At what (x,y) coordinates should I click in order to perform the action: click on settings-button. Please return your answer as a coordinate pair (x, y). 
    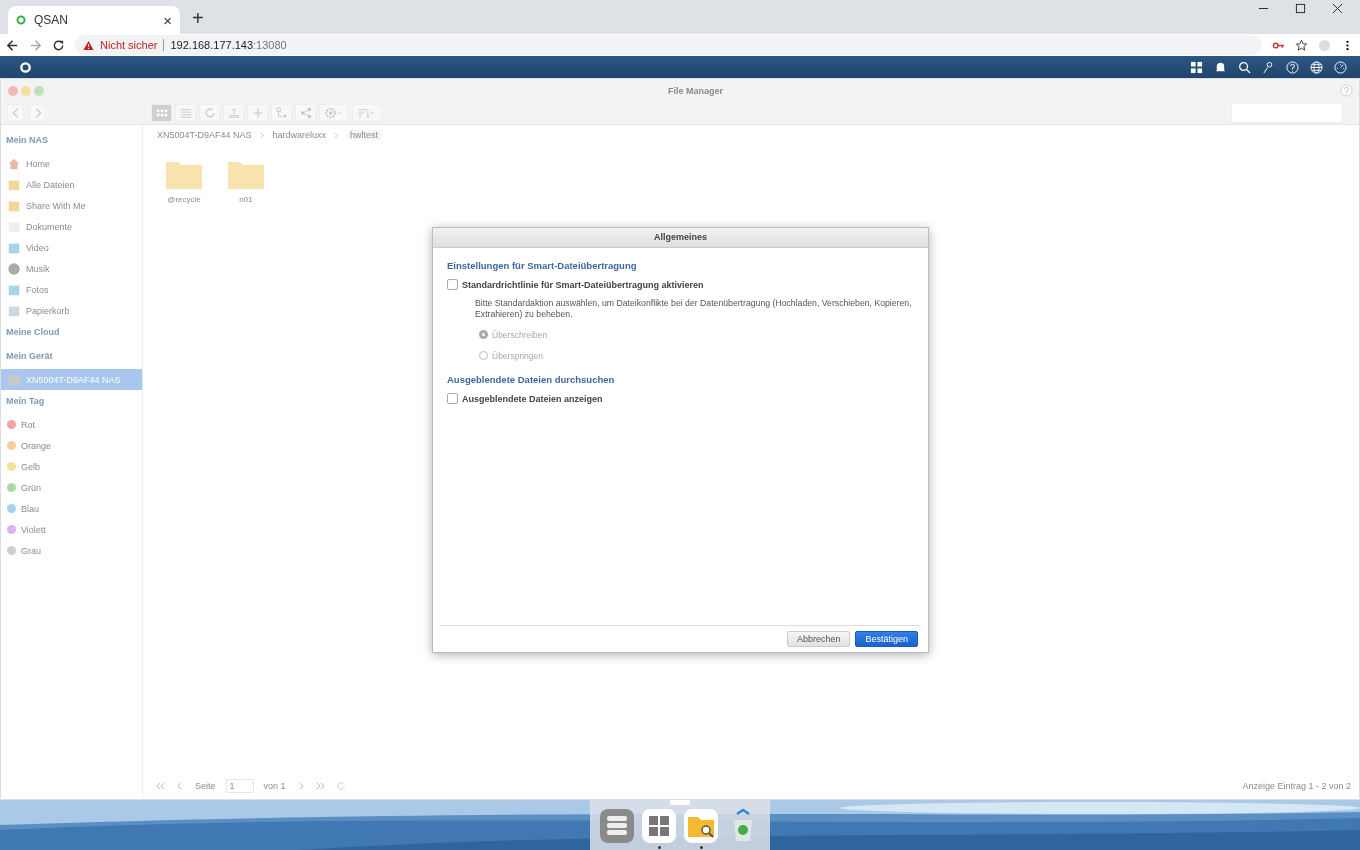
    Looking at the image, I should click on (334, 113).